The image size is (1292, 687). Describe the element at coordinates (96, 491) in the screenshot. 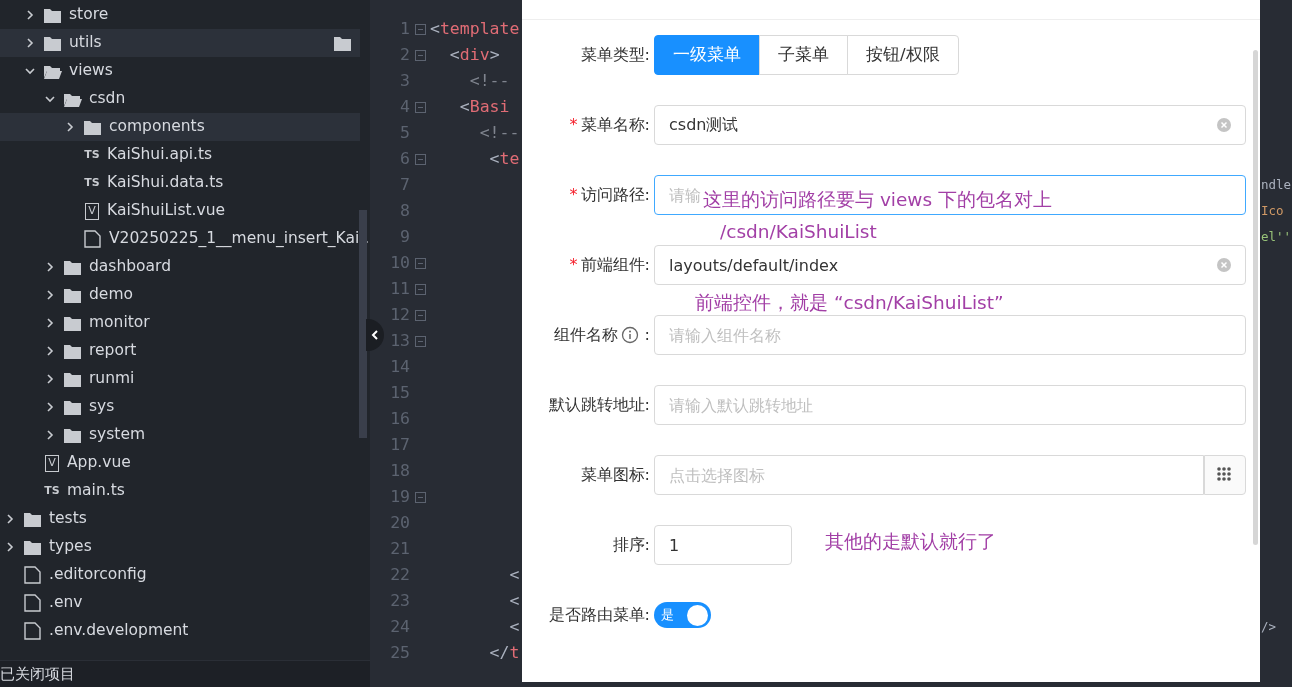

I see `file-name: main.ts` at that location.